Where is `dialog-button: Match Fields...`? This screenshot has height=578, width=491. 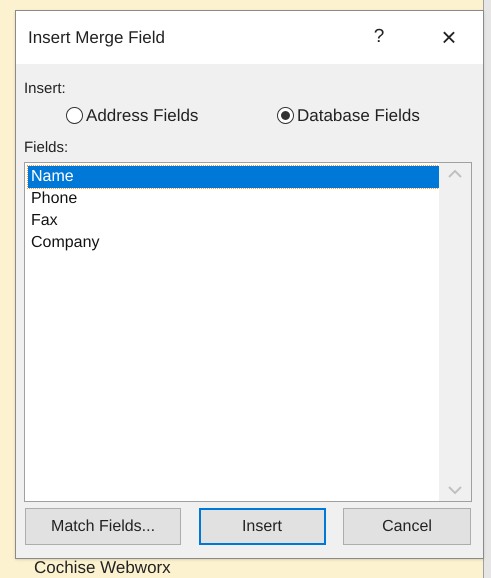 dialog-button: Match Fields... is located at coordinates (103, 526).